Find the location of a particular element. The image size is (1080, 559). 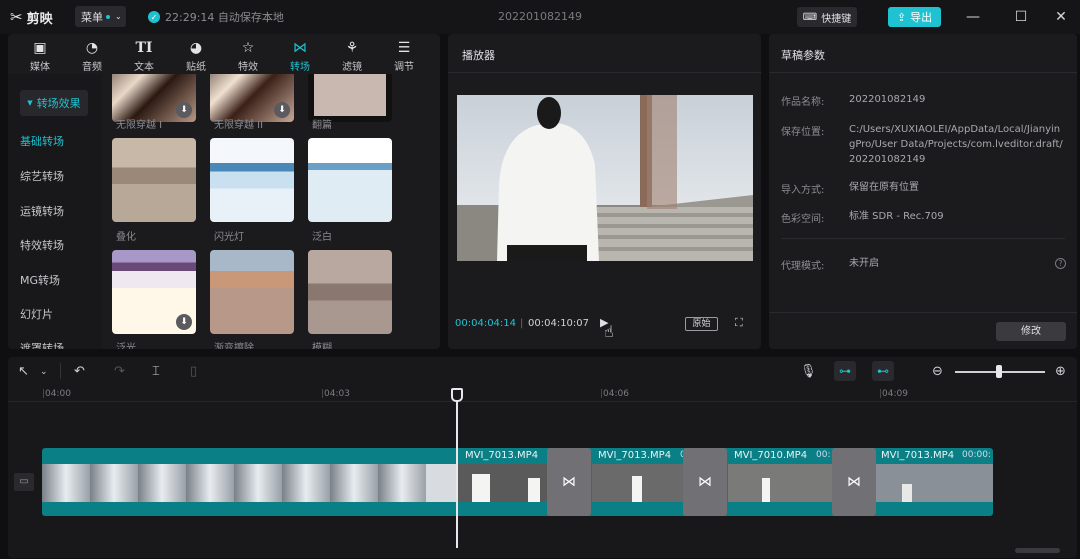

zoom-out-icon: ⊖ is located at coordinates (937, 371).